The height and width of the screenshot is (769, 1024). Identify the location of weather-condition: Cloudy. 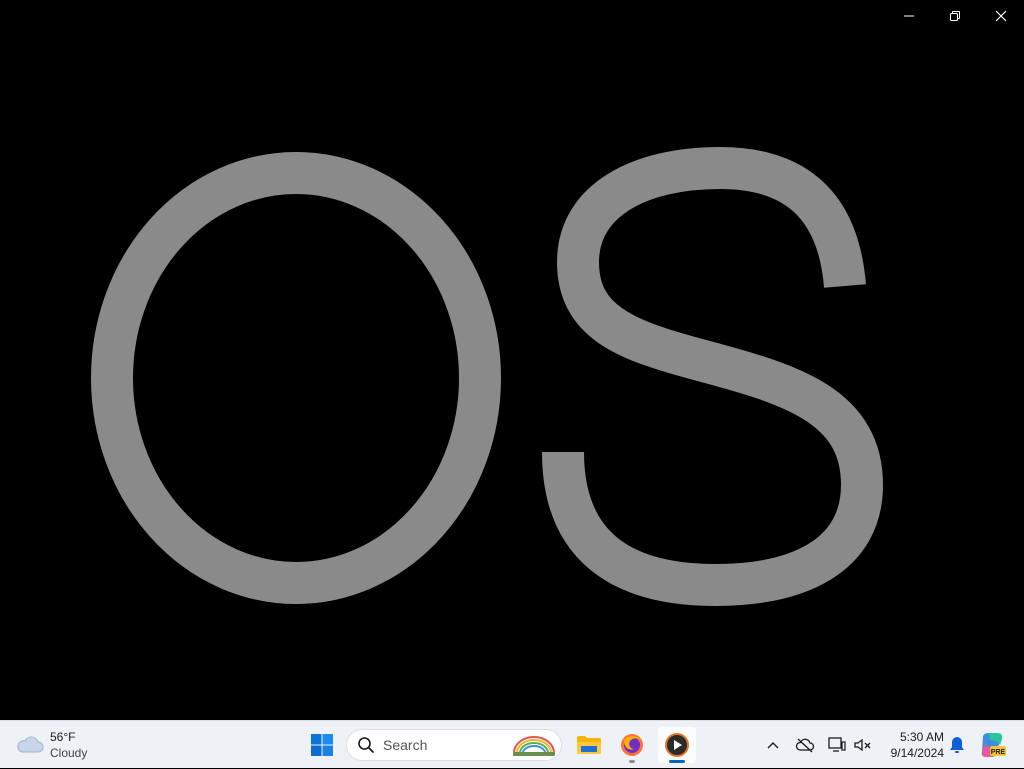
(69, 753).